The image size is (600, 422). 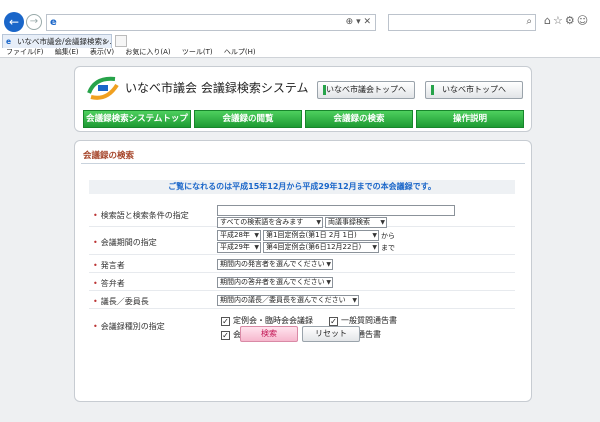 I want to click on address-bar: e ⊕ ▾ ✕, so click(x=211, y=22).